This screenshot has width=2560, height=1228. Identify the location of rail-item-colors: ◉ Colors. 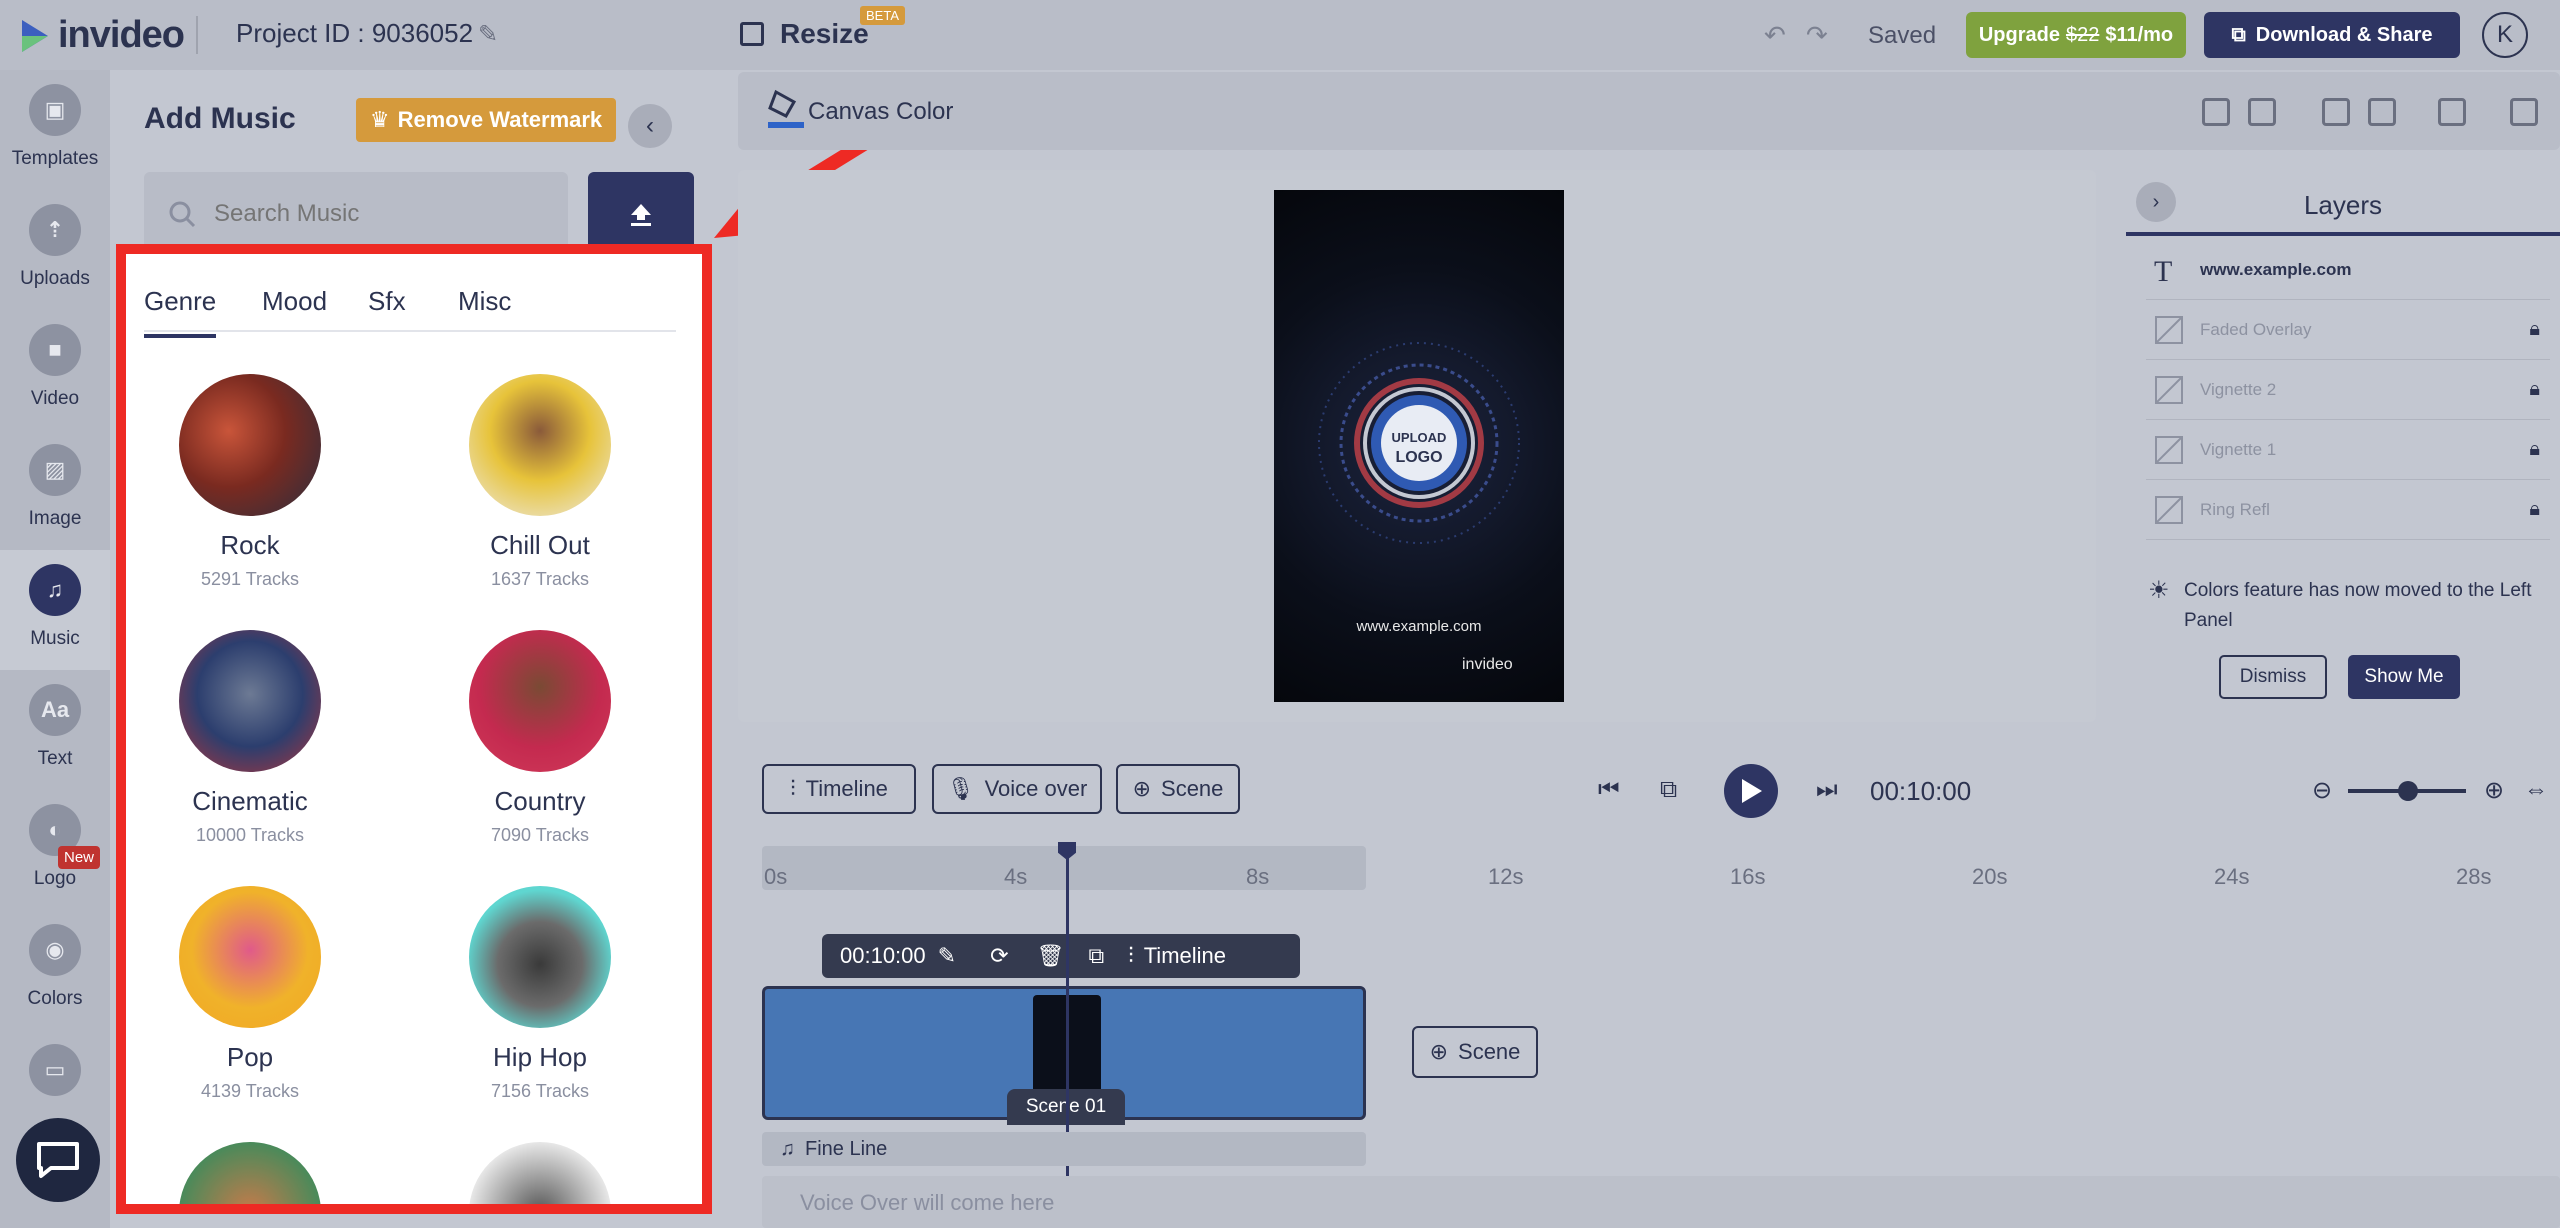
(55, 970).